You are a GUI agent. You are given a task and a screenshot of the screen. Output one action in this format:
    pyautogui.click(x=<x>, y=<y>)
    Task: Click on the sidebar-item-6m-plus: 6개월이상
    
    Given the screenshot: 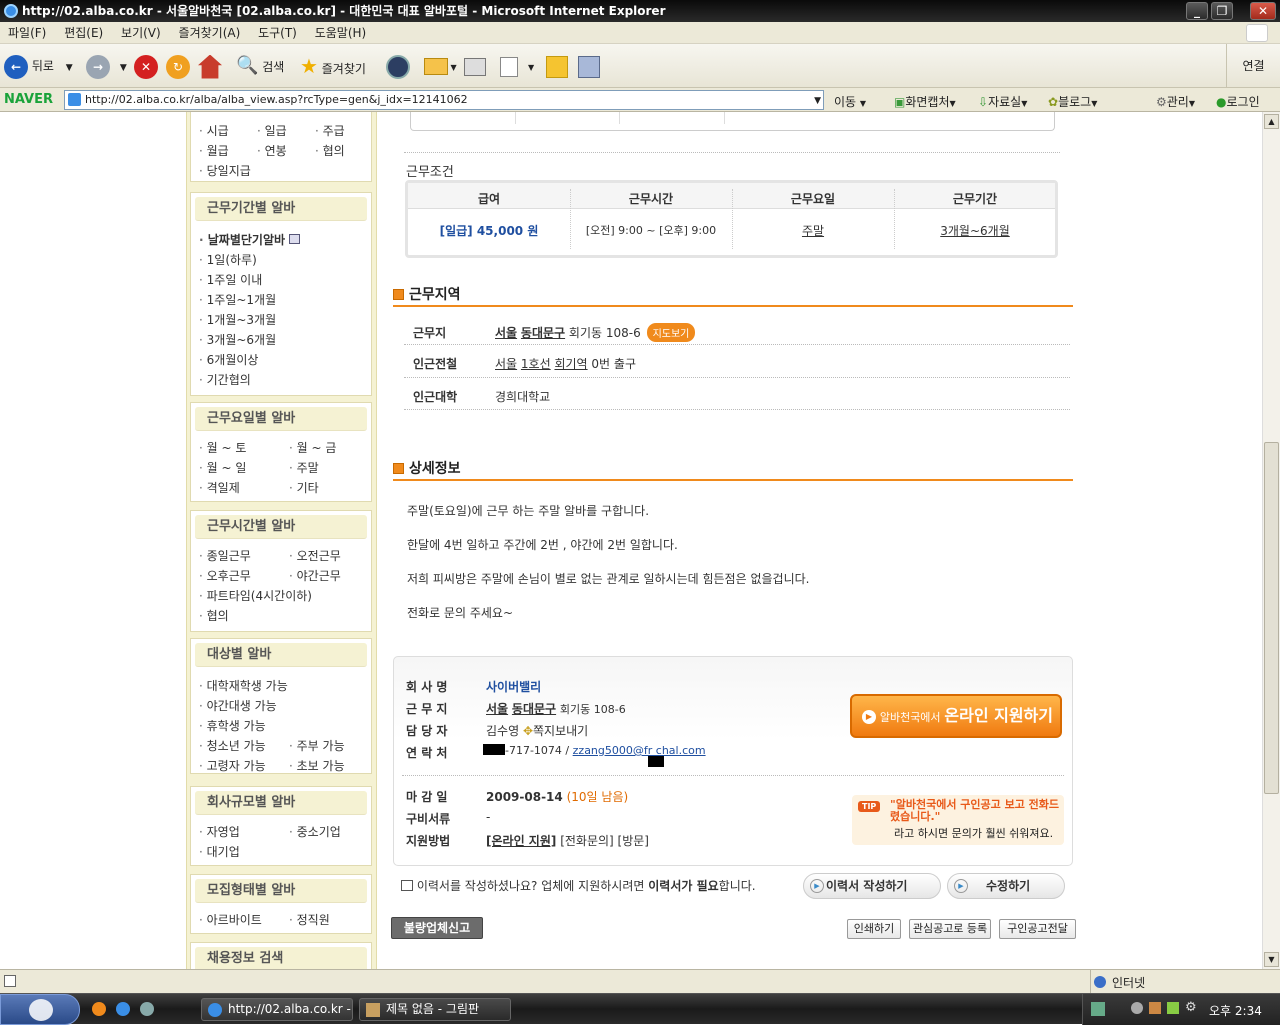 What is the action you would take?
    pyautogui.click(x=229, y=359)
    